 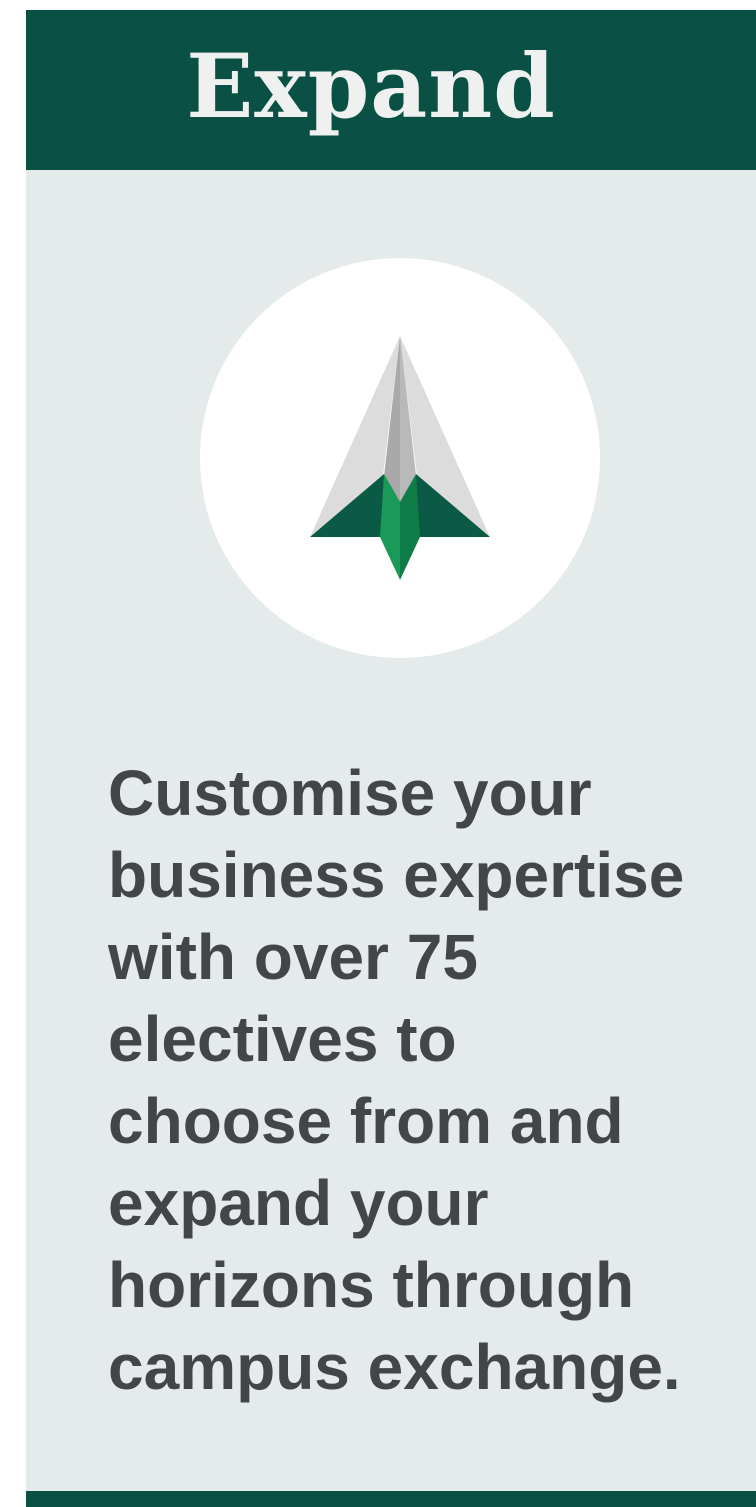 I want to click on footer-bar, so click(x=391, y=1499).